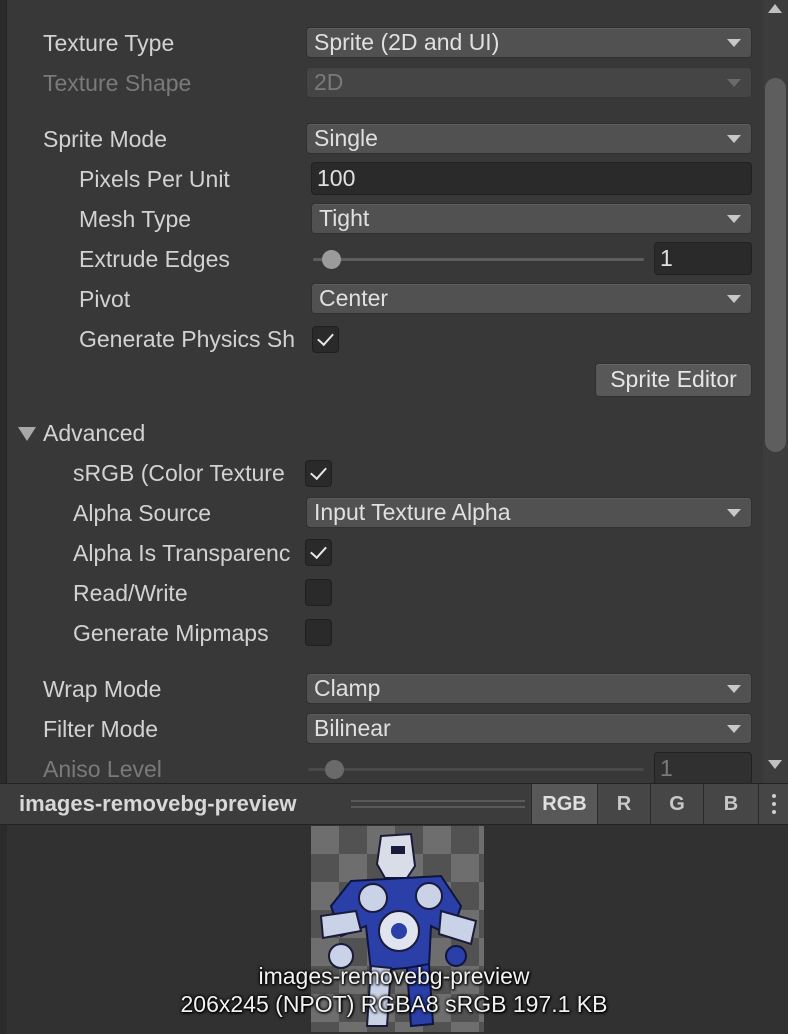  I want to click on mesh-type-value: Tight, so click(344, 218).